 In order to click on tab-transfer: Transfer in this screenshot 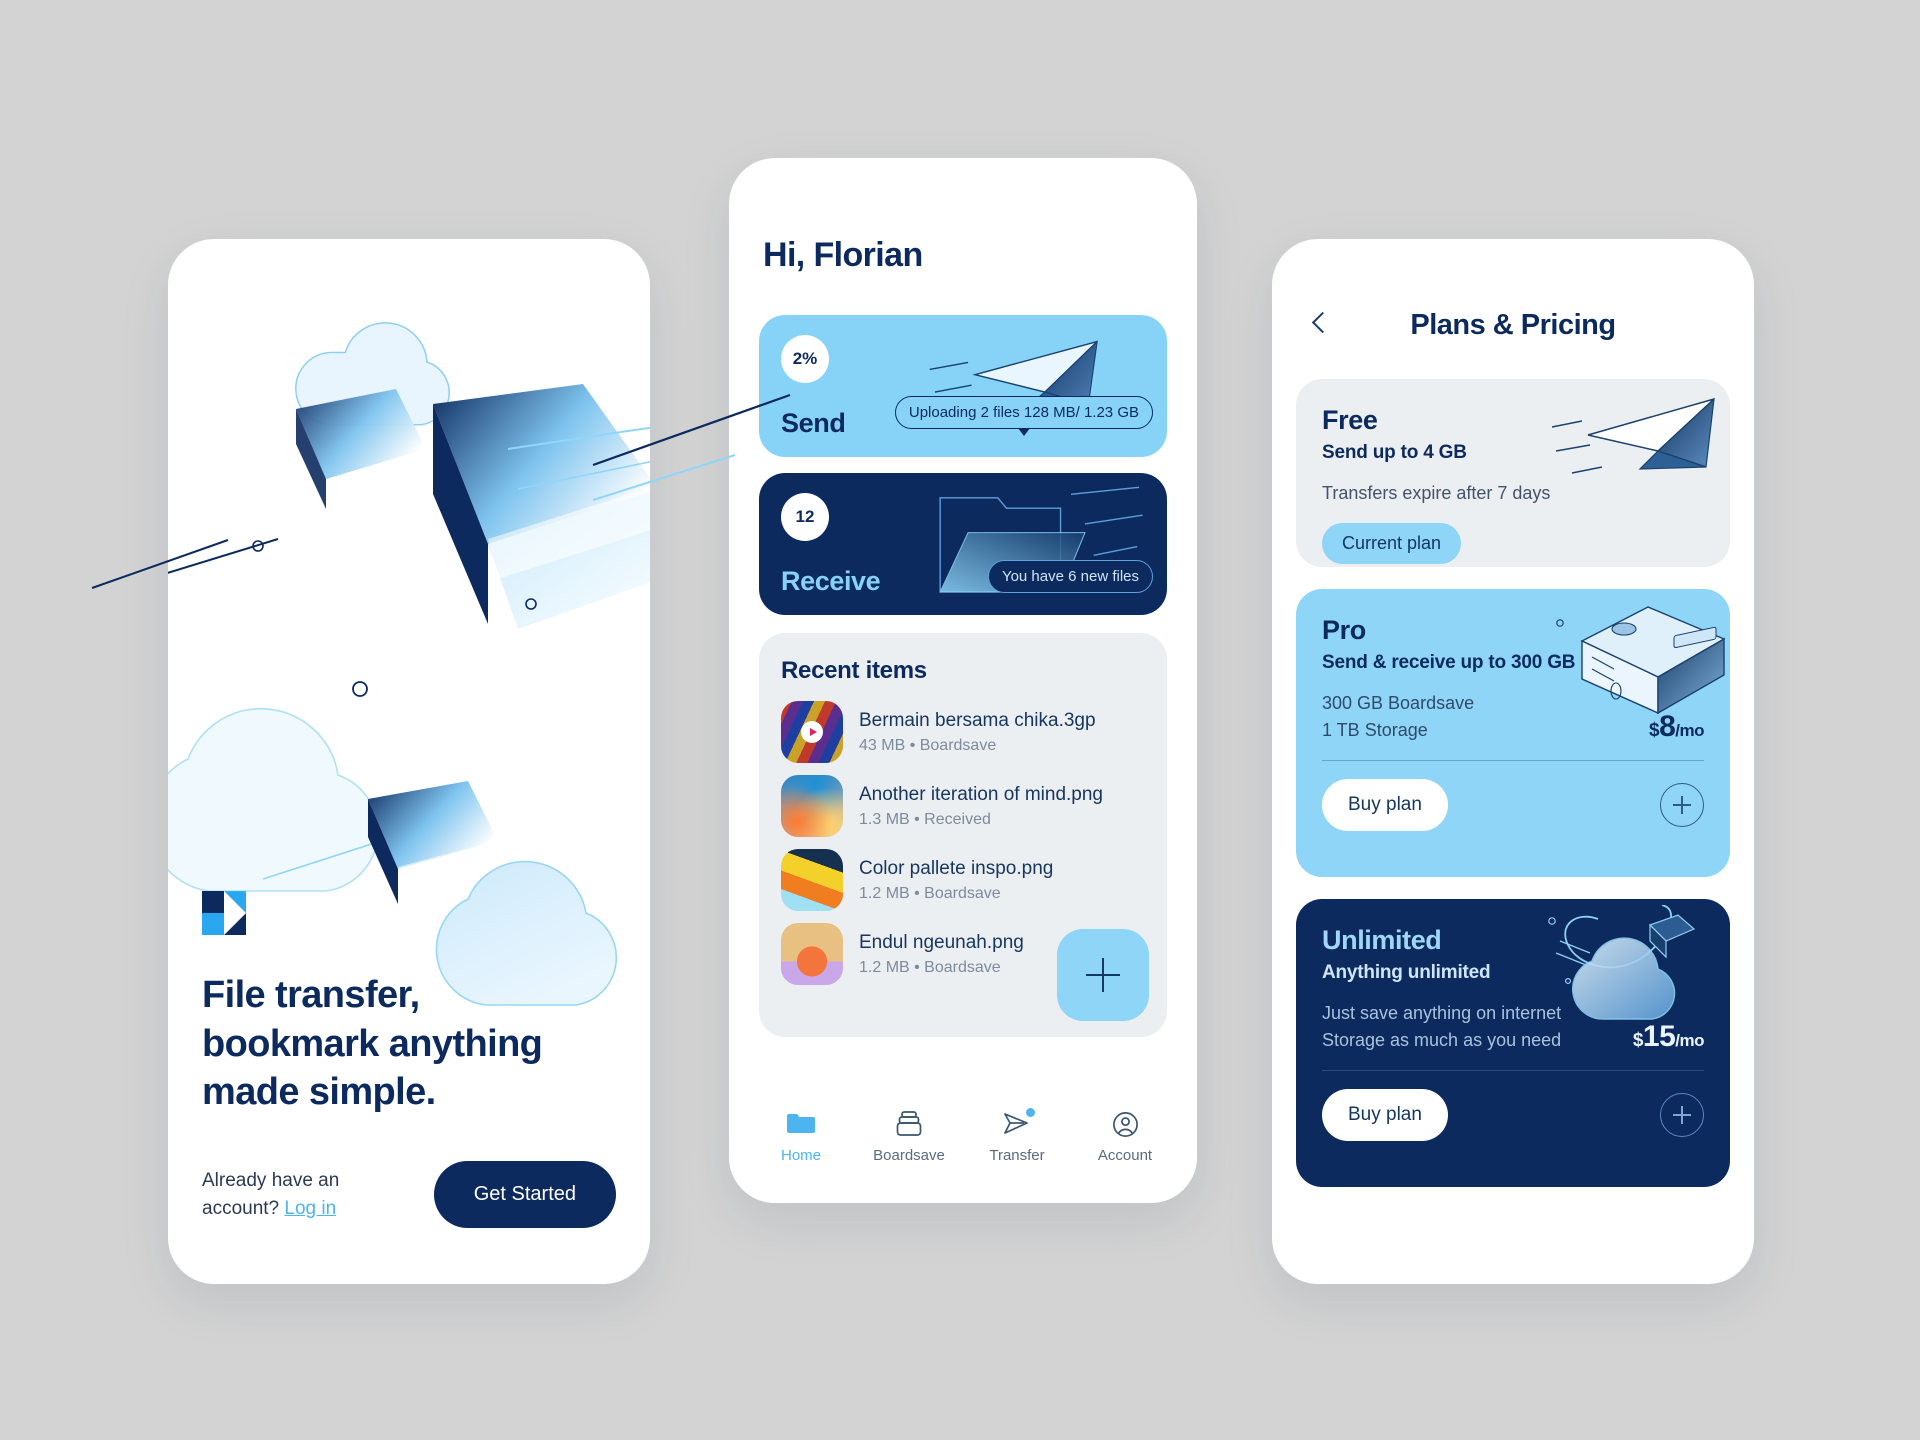, I will do `click(1017, 1136)`.